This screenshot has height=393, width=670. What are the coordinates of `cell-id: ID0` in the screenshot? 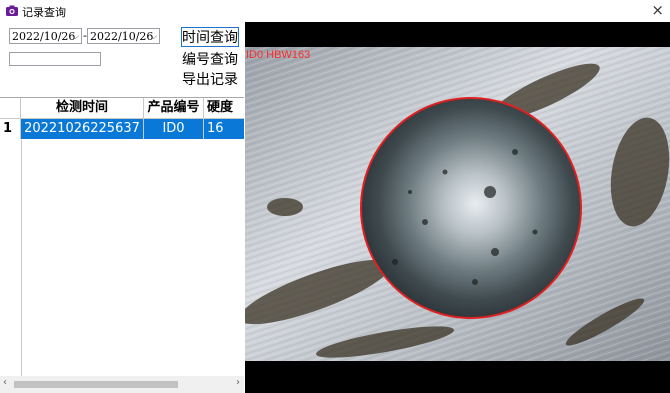 It's located at (174, 129).